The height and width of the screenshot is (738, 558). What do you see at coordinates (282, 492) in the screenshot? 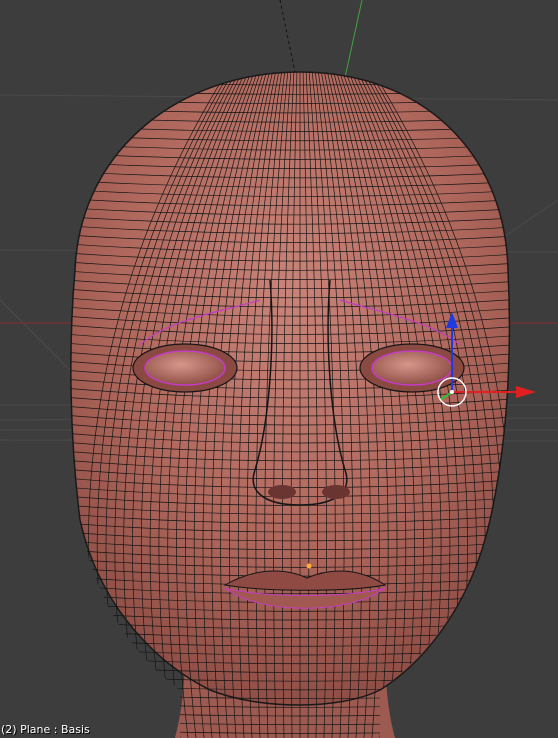
I see `left-nostril` at bounding box center [282, 492].